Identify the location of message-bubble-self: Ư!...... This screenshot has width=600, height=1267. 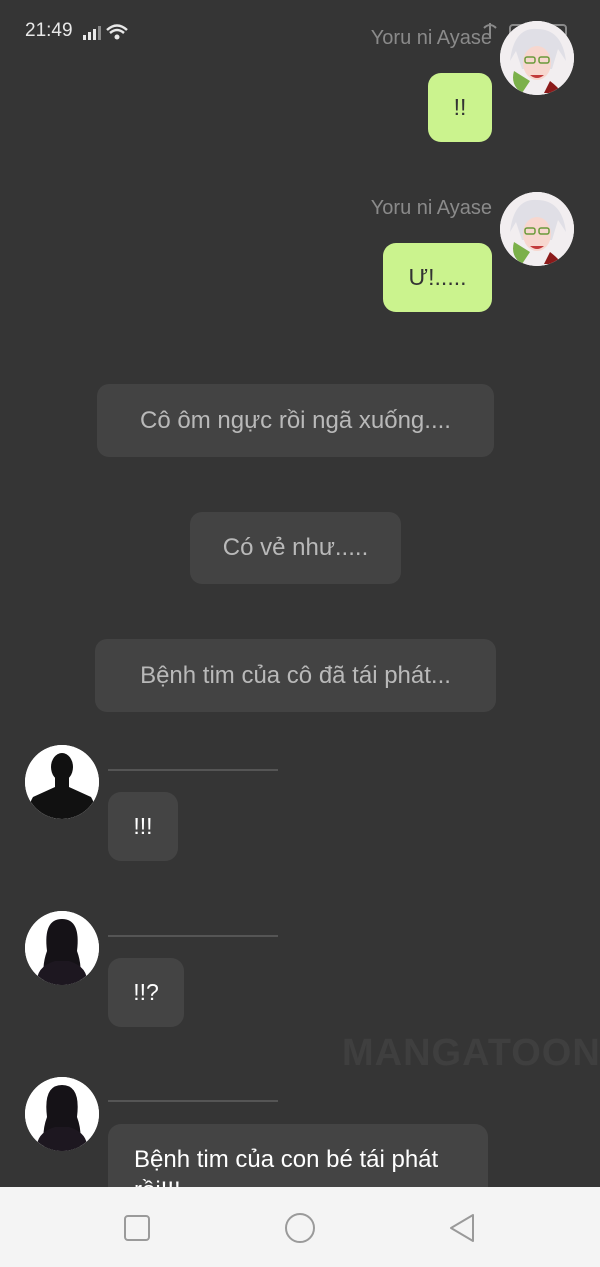
(437, 277).